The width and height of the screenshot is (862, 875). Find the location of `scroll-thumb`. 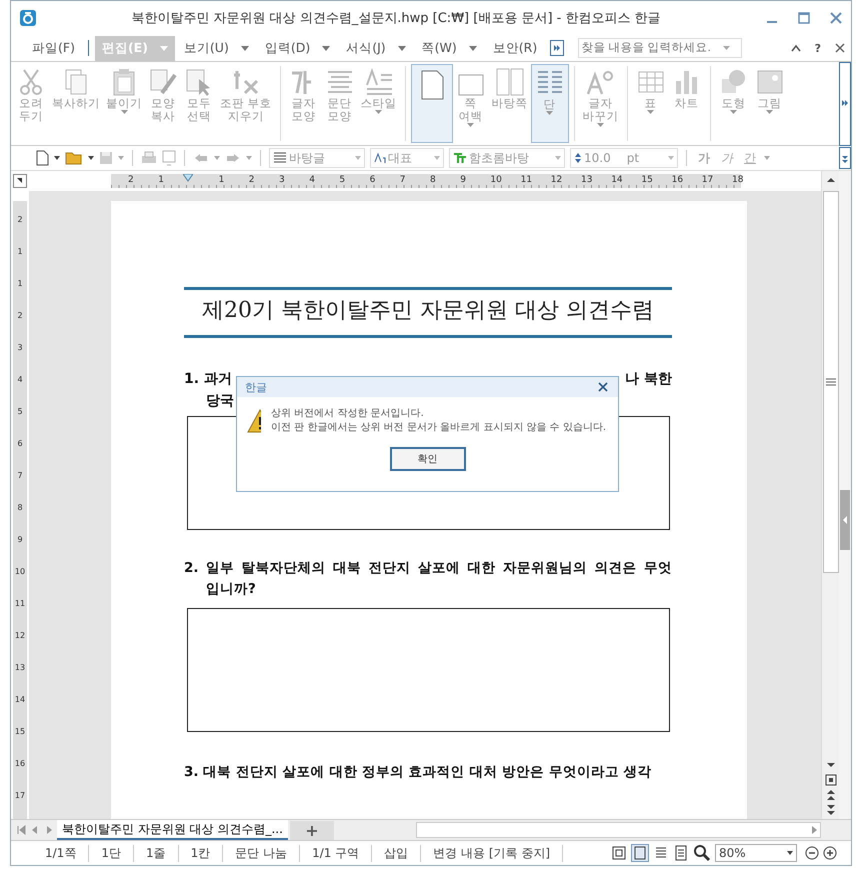

scroll-thumb is located at coordinates (830, 382).